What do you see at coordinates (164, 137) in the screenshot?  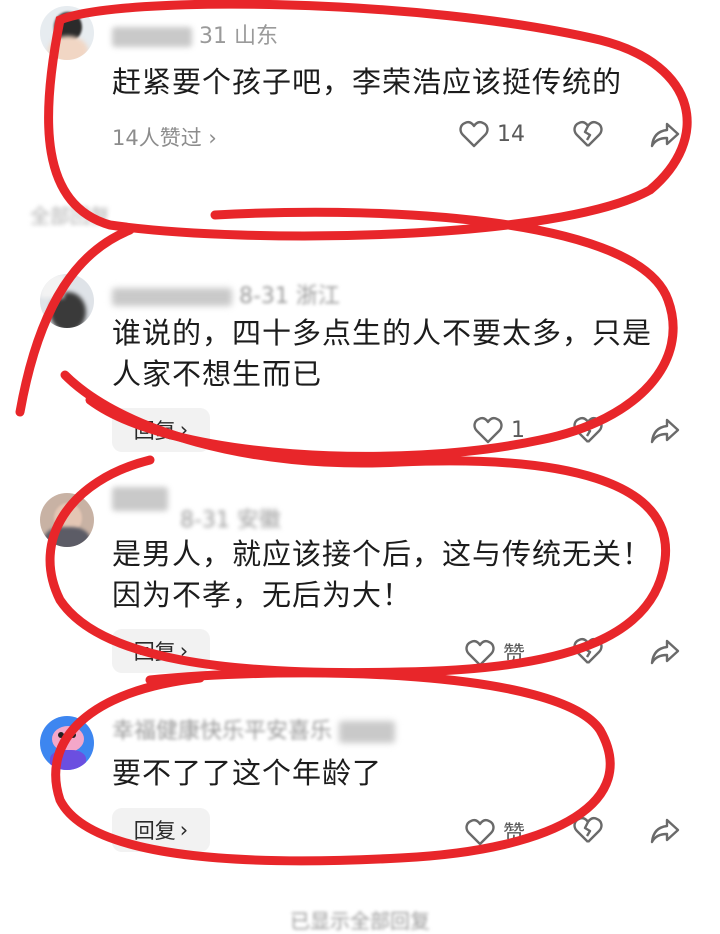 I see `likes-link: 14人赞过 ›` at bounding box center [164, 137].